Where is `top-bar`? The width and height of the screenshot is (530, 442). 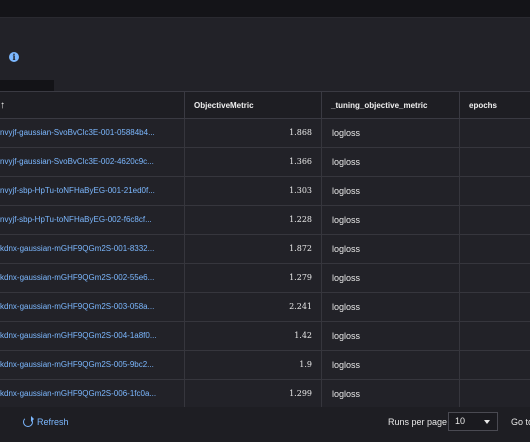 top-bar is located at coordinates (265, 9).